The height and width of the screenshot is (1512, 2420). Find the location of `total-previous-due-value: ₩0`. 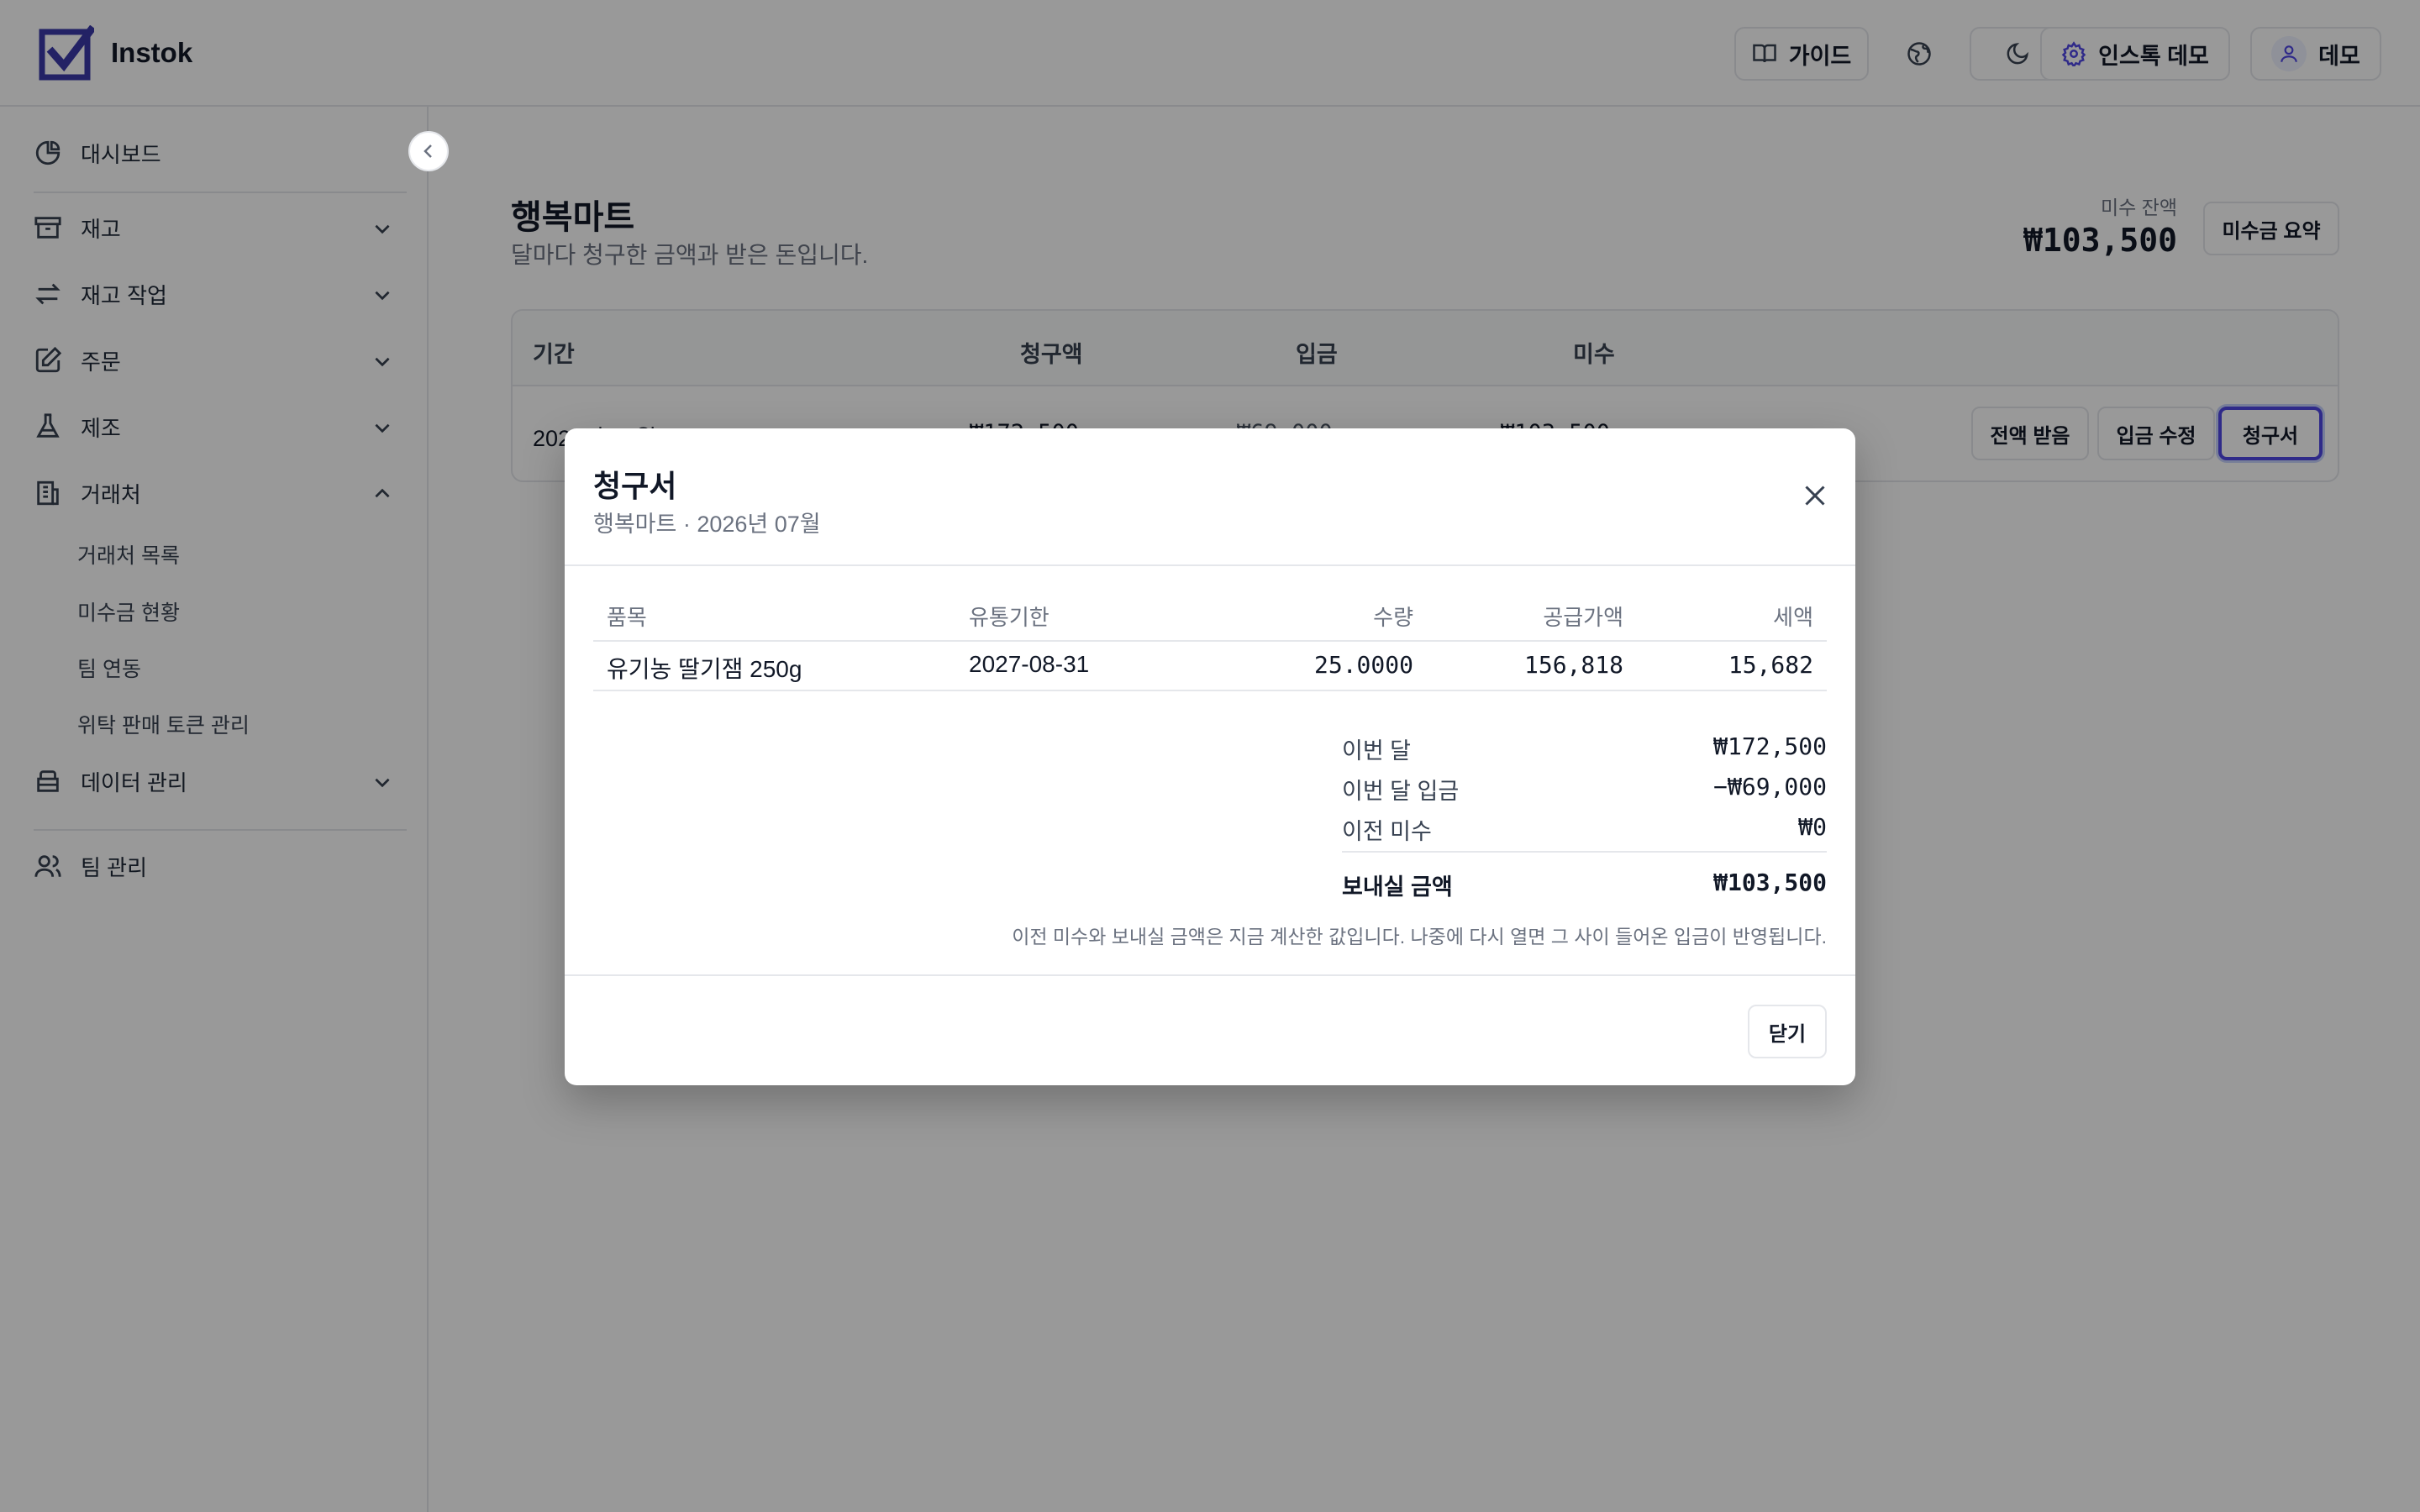

total-previous-due-value: ₩0 is located at coordinates (1812, 827).